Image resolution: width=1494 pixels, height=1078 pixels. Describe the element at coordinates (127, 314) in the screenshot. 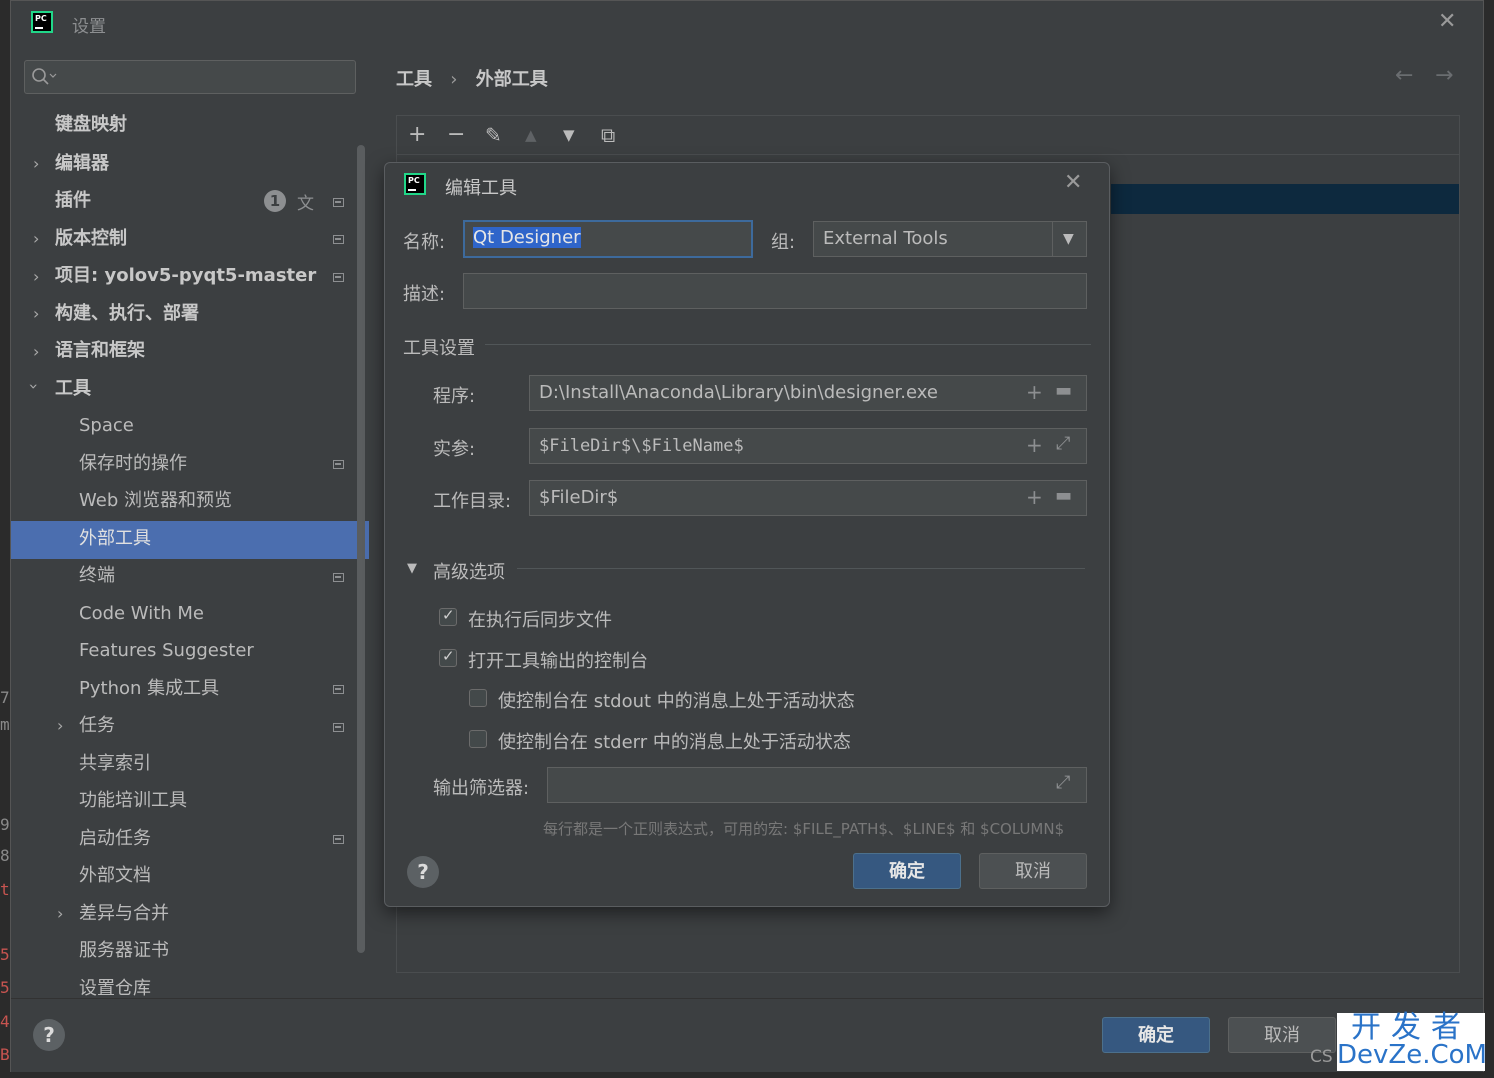

I see `sidebar-item-build: 构建、执行、部署` at that location.